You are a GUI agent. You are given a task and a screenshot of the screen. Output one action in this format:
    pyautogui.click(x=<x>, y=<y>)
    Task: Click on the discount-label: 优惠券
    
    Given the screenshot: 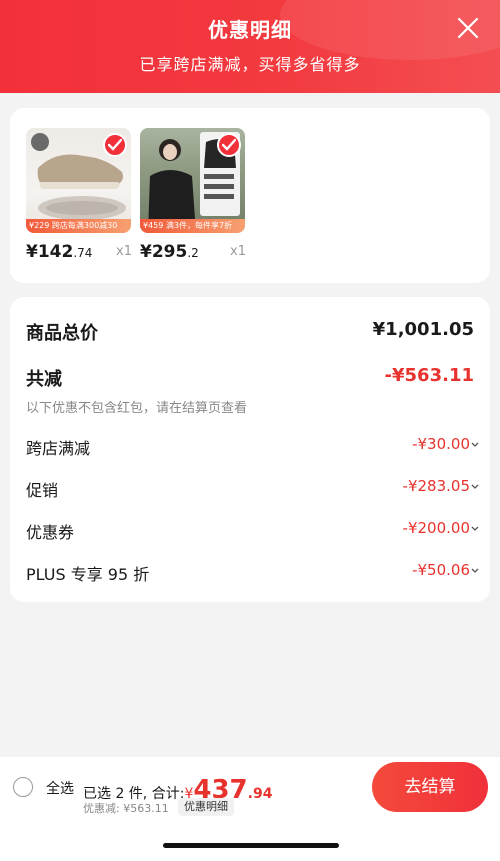 What is the action you would take?
    pyautogui.click(x=50, y=532)
    